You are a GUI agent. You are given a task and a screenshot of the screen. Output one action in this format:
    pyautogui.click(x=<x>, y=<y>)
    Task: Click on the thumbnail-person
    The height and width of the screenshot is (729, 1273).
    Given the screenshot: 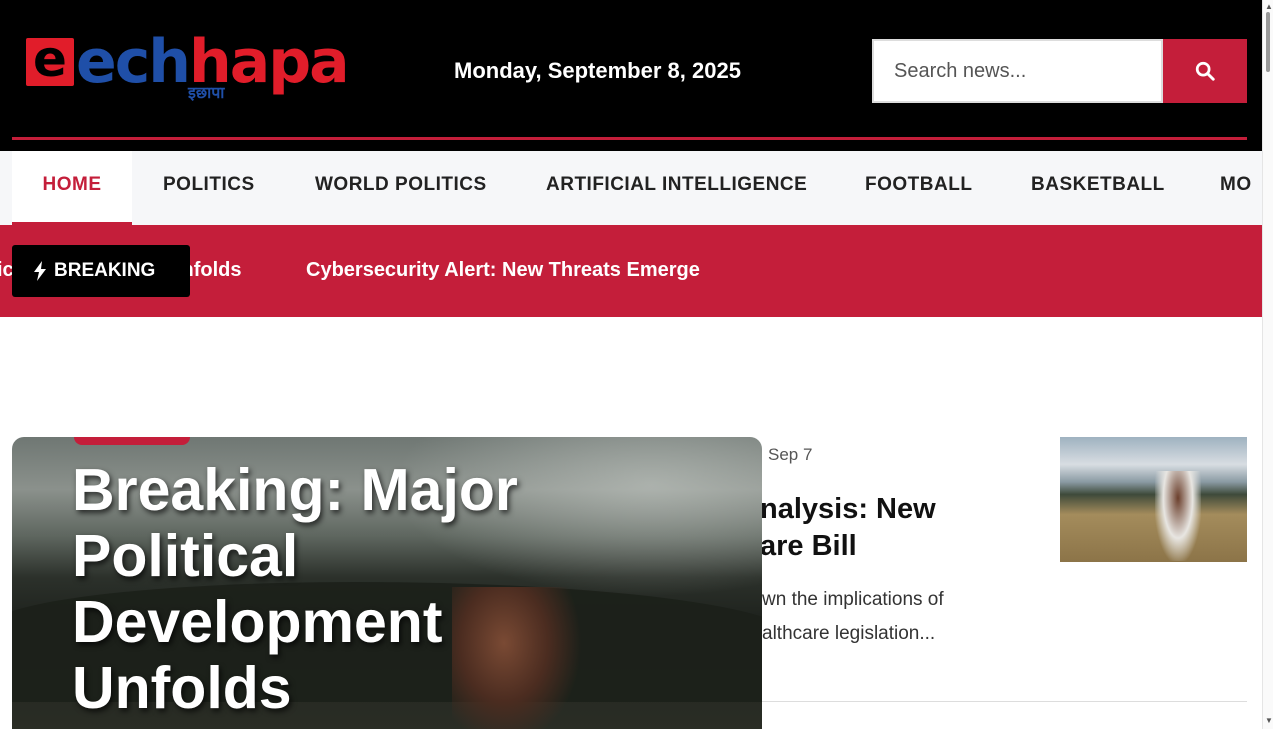 What is the action you would take?
    pyautogui.click(x=1178, y=516)
    